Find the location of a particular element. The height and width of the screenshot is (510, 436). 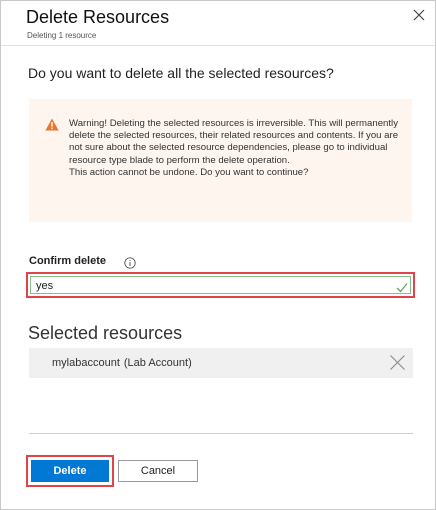

selected-resources-title: Selected resources is located at coordinates (105, 333).